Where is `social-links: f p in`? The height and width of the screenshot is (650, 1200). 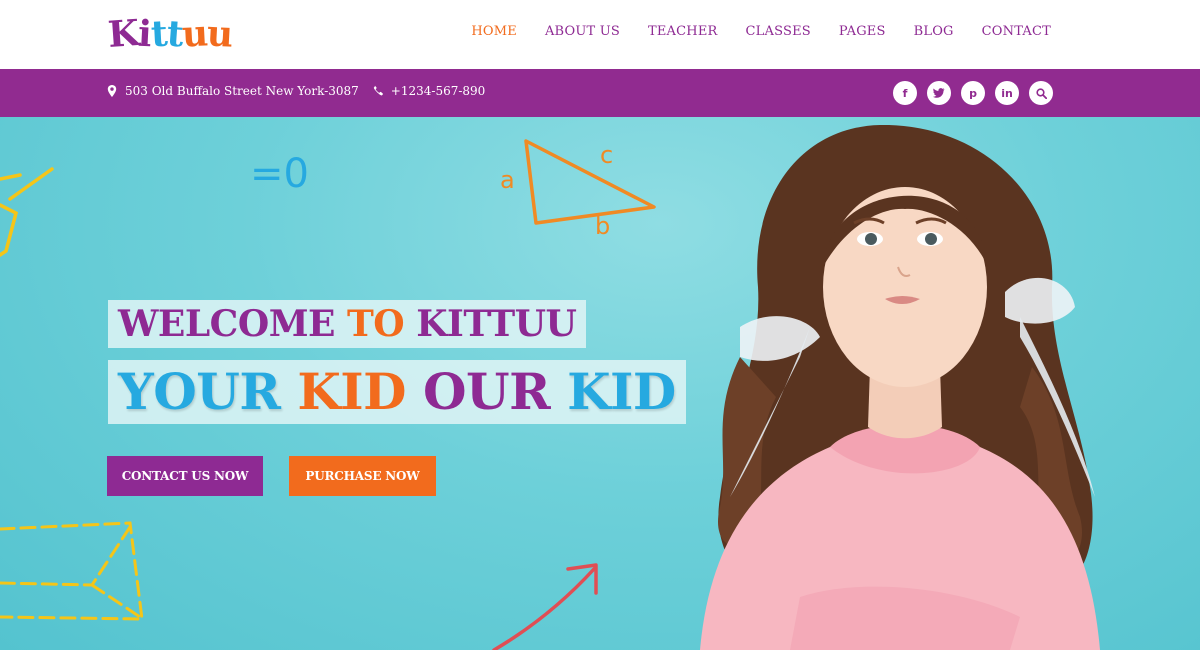 social-links: f p in is located at coordinates (978, 93).